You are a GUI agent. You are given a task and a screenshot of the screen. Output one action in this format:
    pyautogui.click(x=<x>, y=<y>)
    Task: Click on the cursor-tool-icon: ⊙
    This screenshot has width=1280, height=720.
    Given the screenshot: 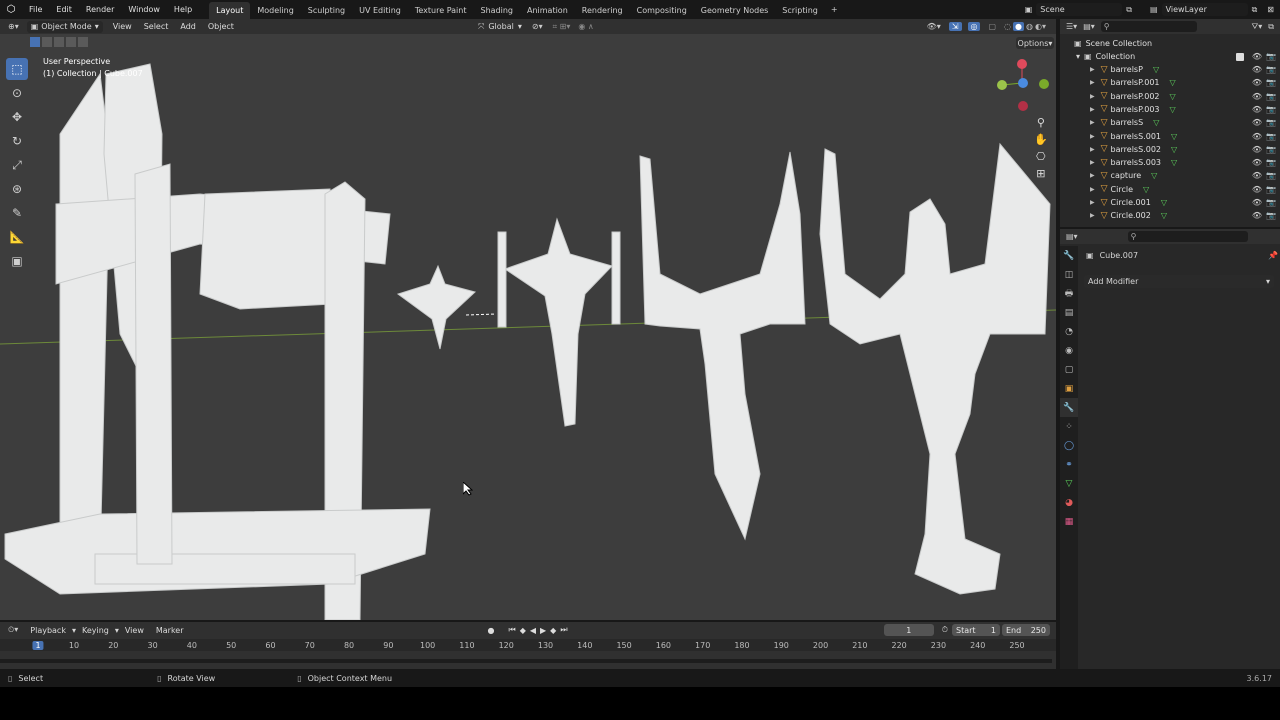 What is the action you would take?
    pyautogui.click(x=17, y=93)
    